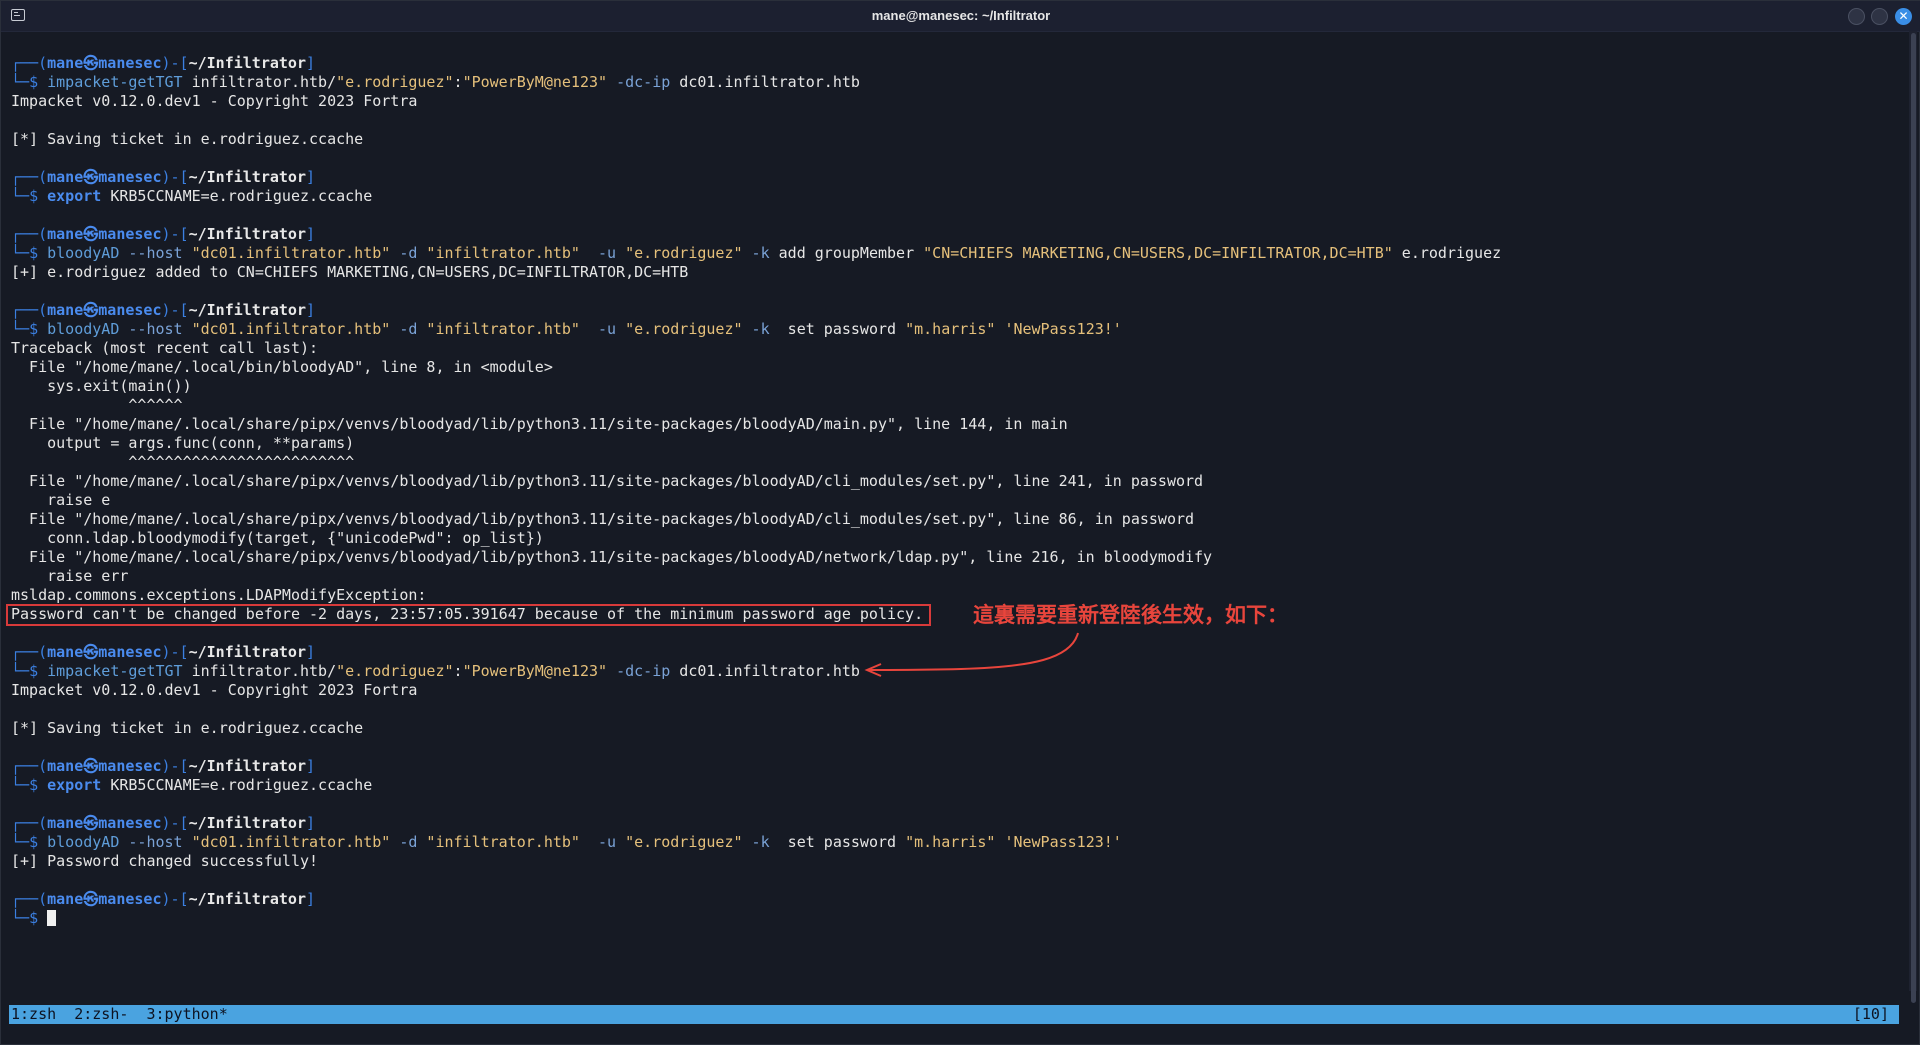 Image resolution: width=1920 pixels, height=1045 pixels. I want to click on output-text: output = args.func(conn, **params), so click(183, 443).